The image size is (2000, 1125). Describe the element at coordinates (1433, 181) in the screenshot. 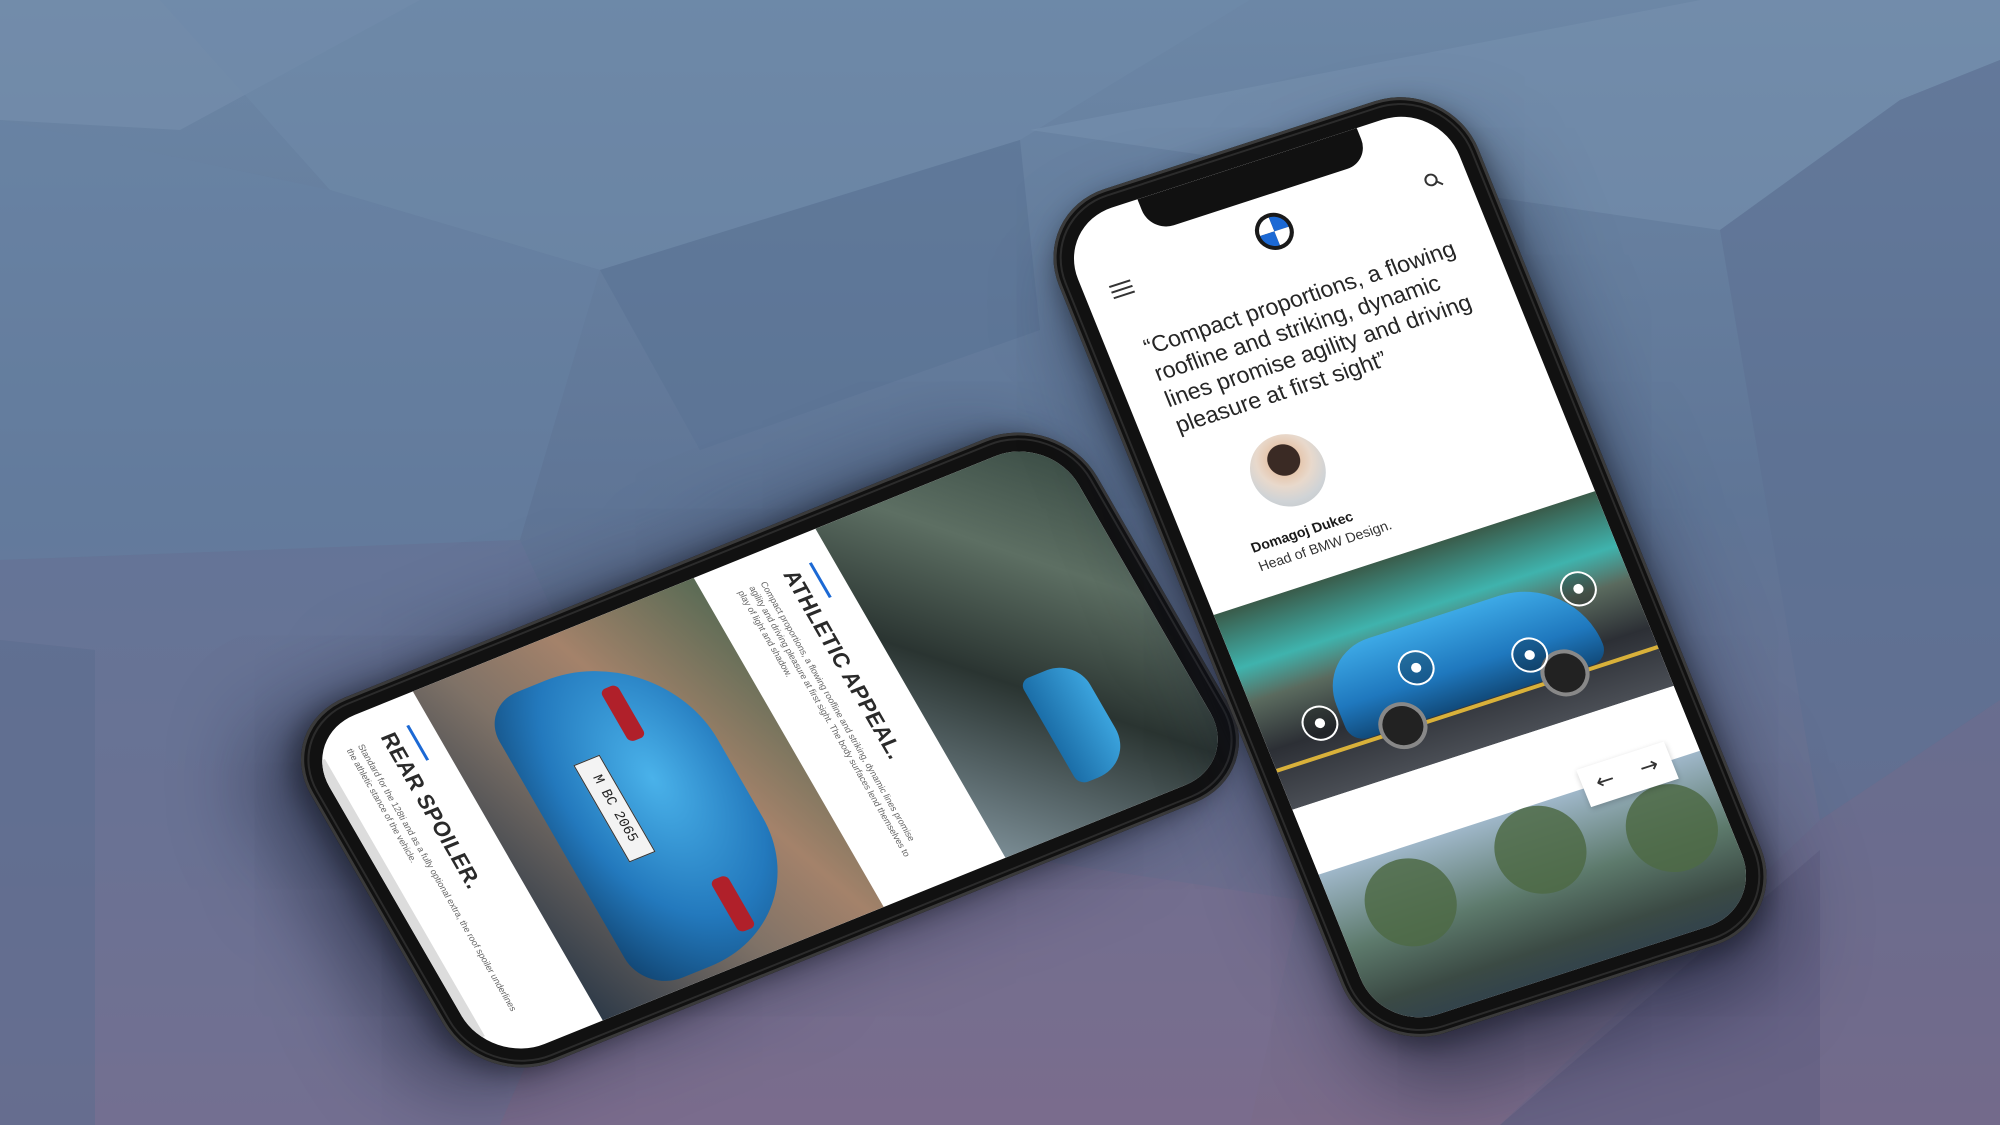

I see `search-icon` at that location.